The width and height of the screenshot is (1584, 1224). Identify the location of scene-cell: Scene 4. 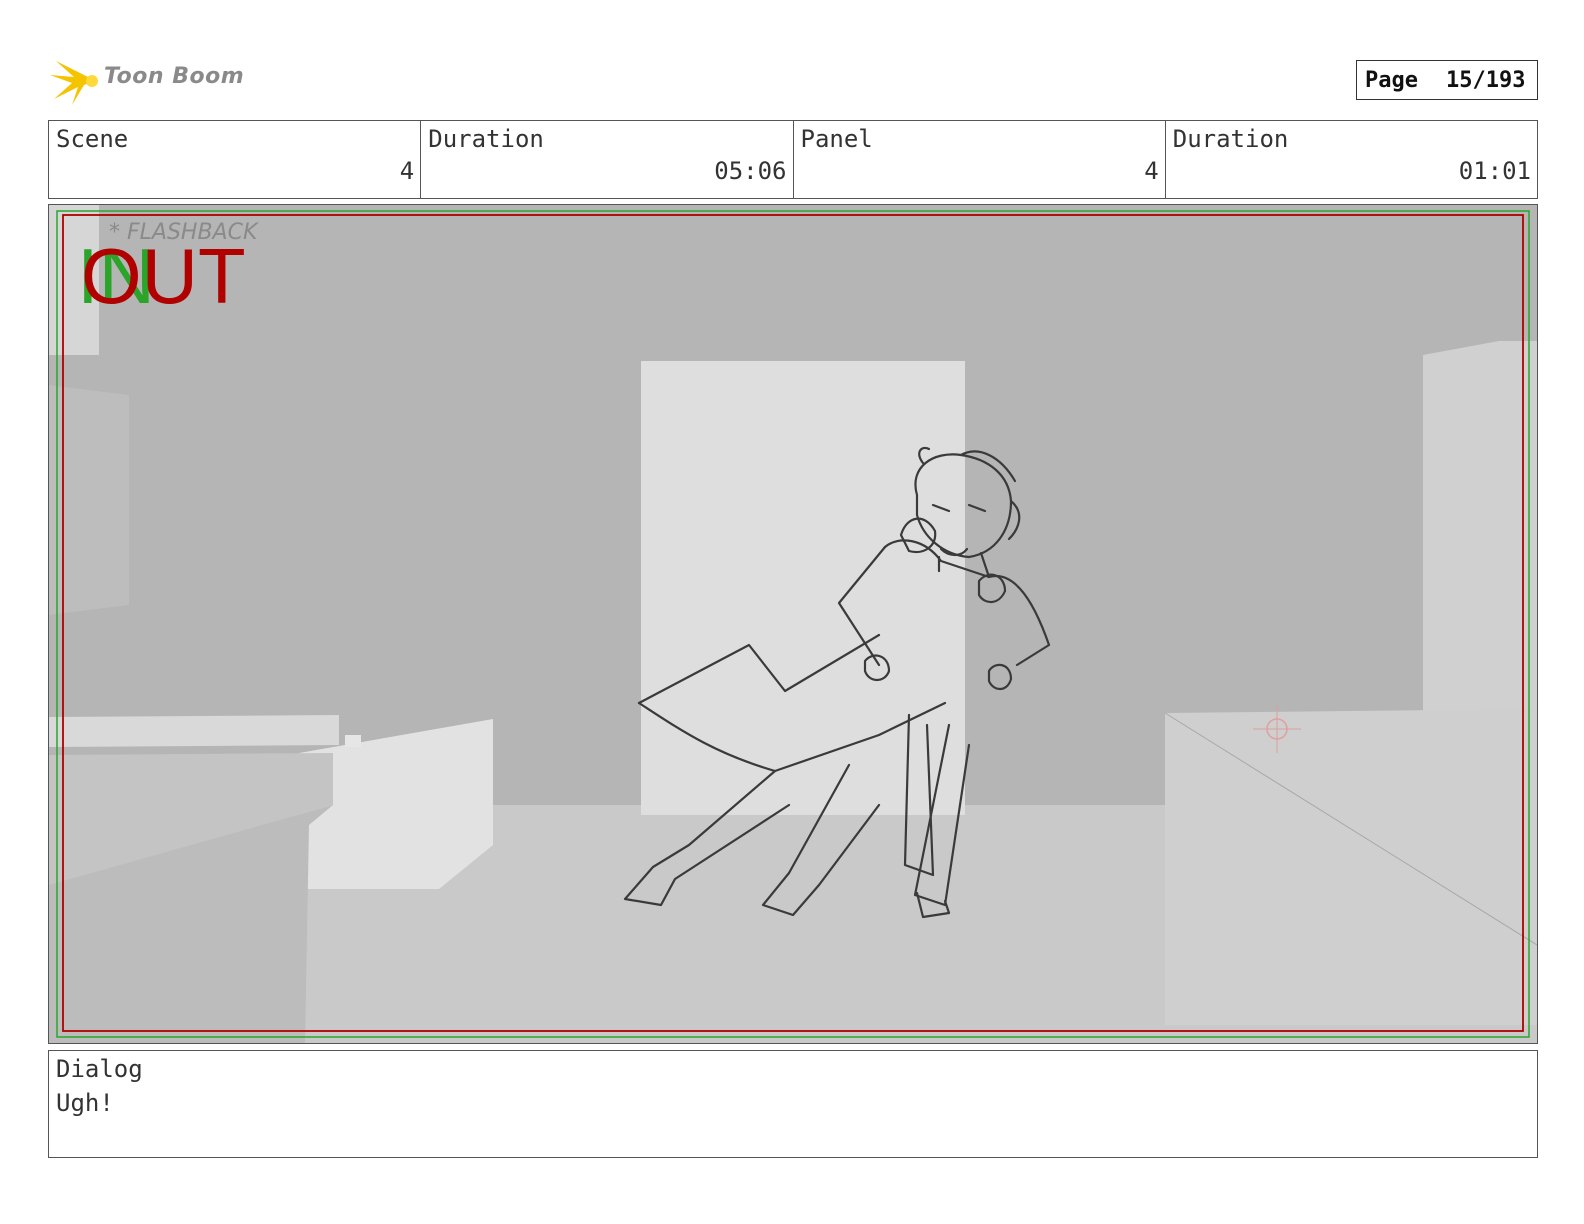
(235, 159).